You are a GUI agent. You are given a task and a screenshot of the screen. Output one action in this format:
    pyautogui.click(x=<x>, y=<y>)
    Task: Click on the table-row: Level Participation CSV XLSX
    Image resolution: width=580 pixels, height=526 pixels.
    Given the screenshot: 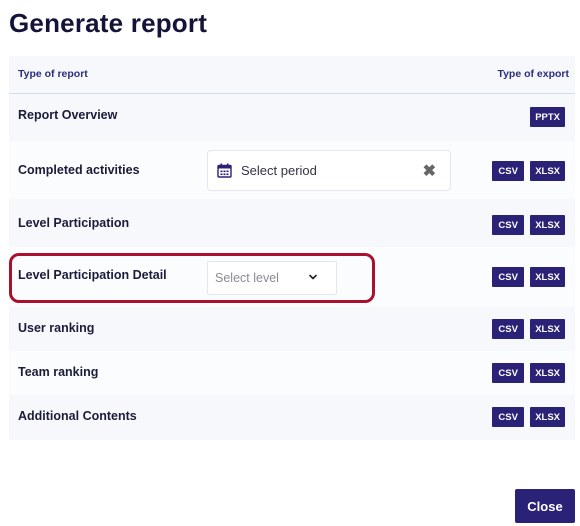 What is the action you would take?
    pyautogui.click(x=292, y=223)
    